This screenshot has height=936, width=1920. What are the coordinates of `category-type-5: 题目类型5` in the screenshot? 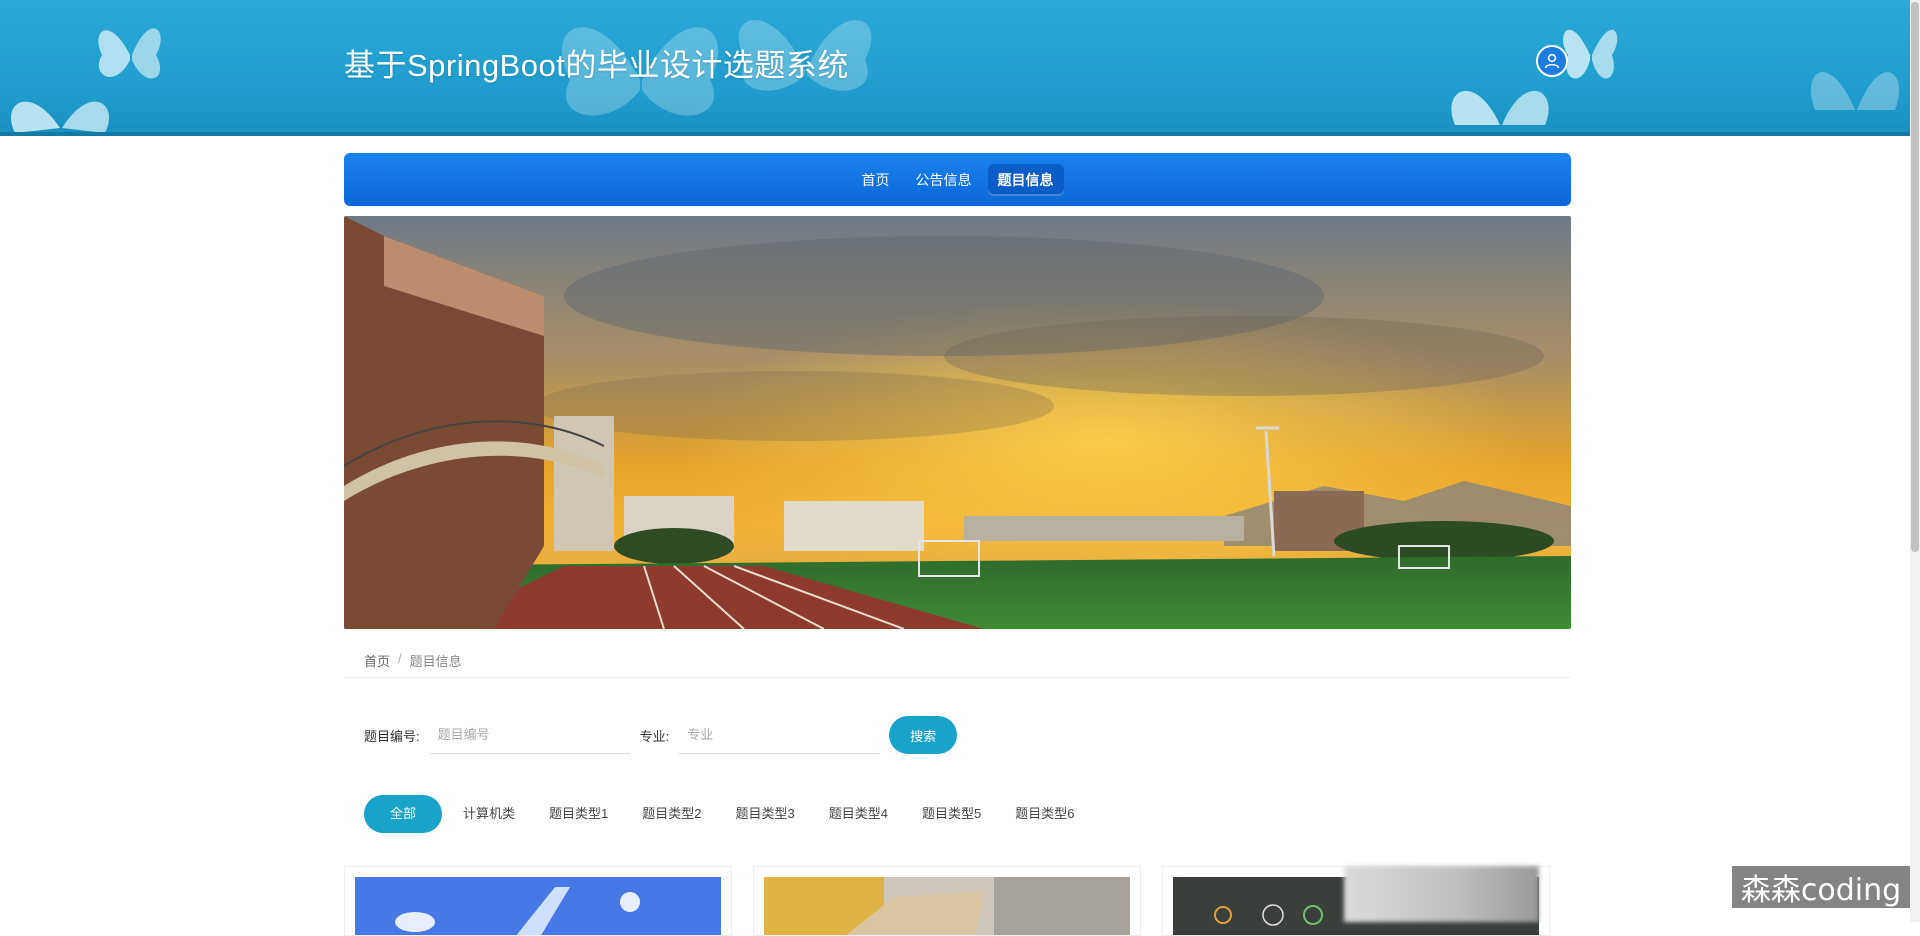 It's located at (951, 814).